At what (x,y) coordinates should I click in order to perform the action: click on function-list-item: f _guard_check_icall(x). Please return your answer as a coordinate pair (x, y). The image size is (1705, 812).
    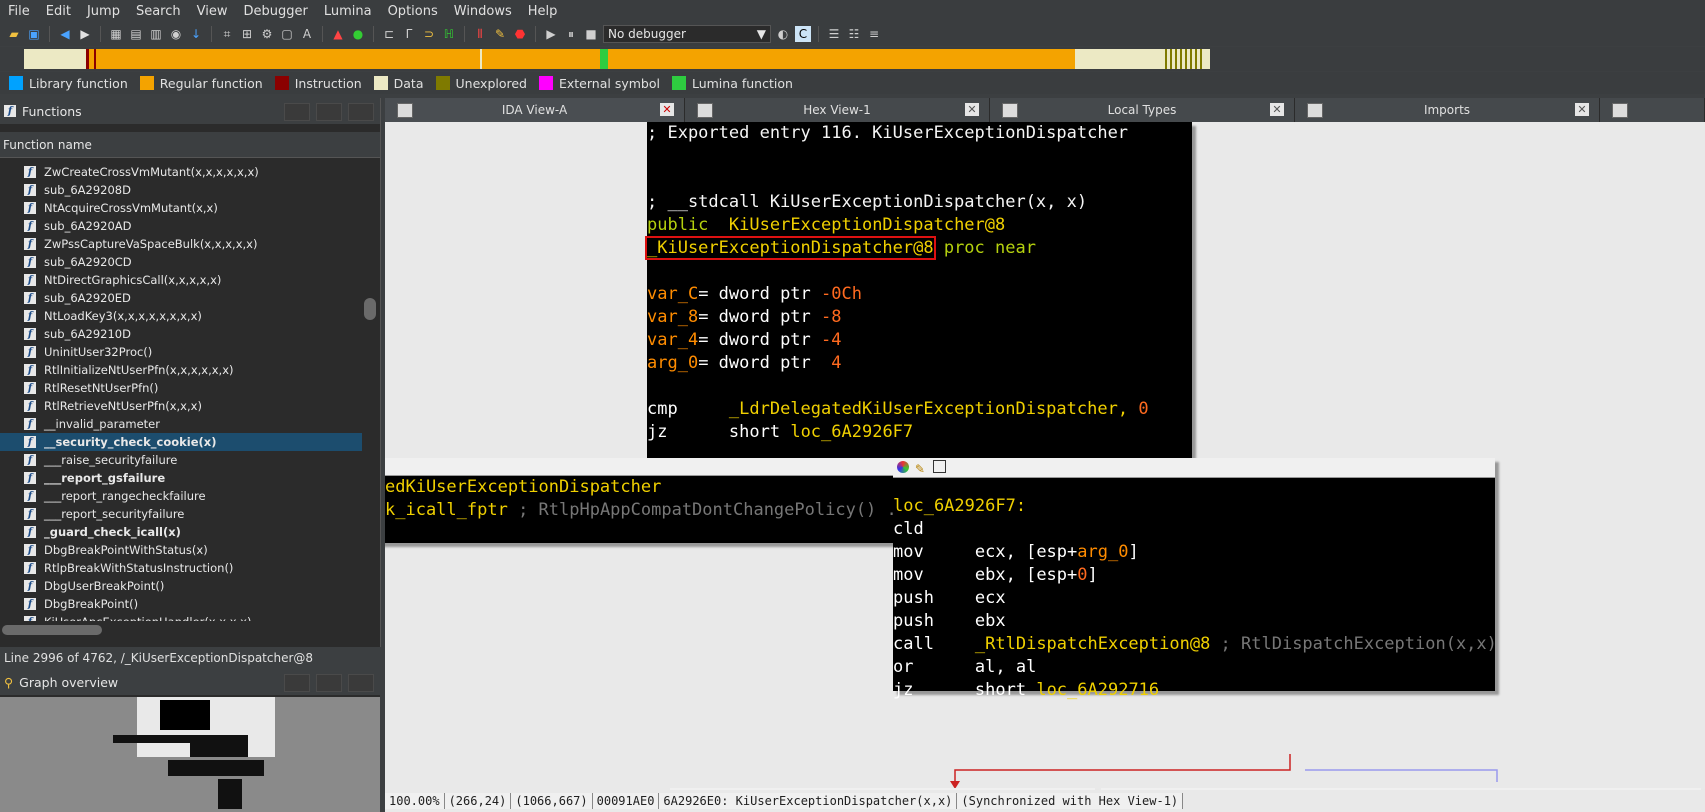
    Looking at the image, I should click on (181, 532).